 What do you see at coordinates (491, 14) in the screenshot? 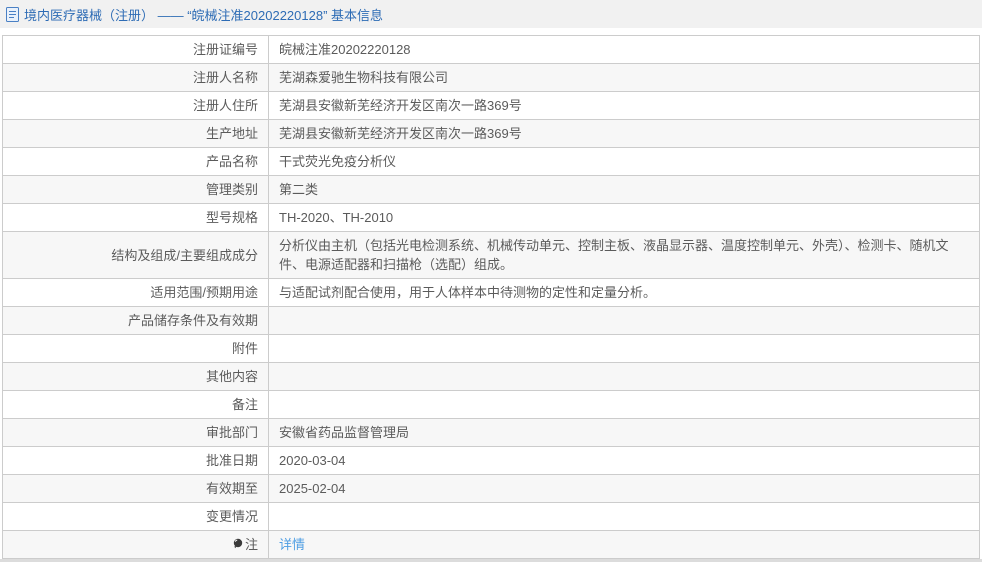
I see `page-header: 境内医疗器械（注册） —— “皖械注准20202220128” 基本信息` at bounding box center [491, 14].